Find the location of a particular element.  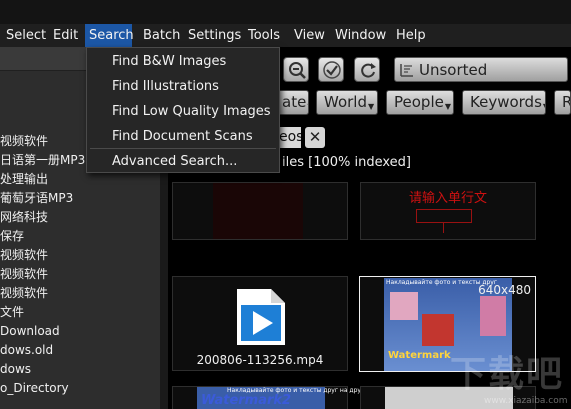

menu-view: View is located at coordinates (309, 35).